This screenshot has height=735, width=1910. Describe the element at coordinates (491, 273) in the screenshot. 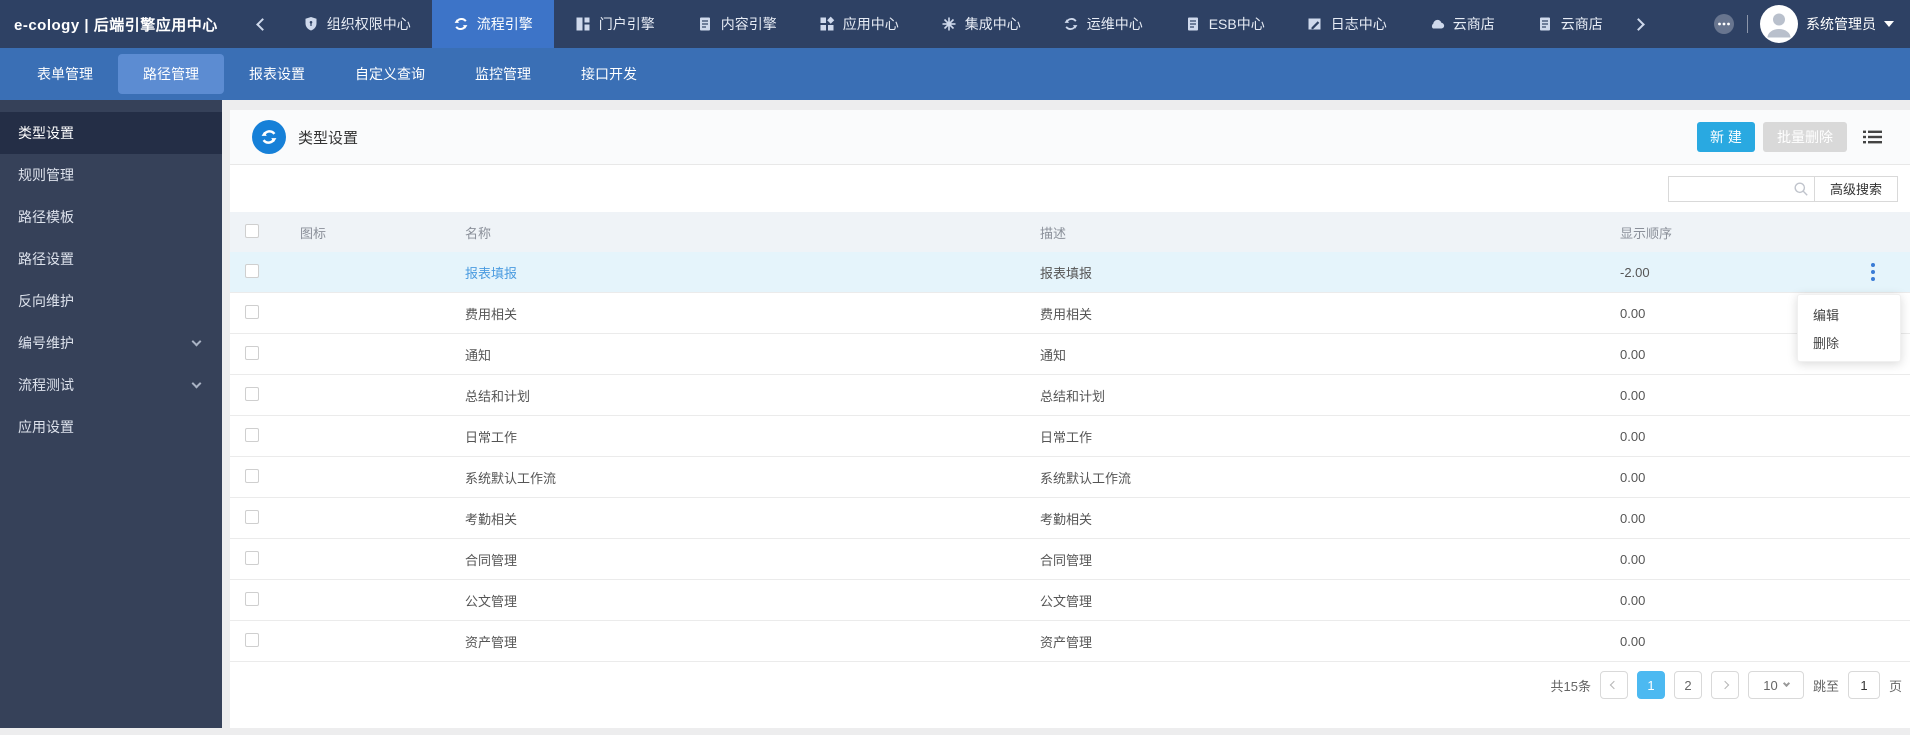

I see `cell-name-link: 报表填报` at that location.